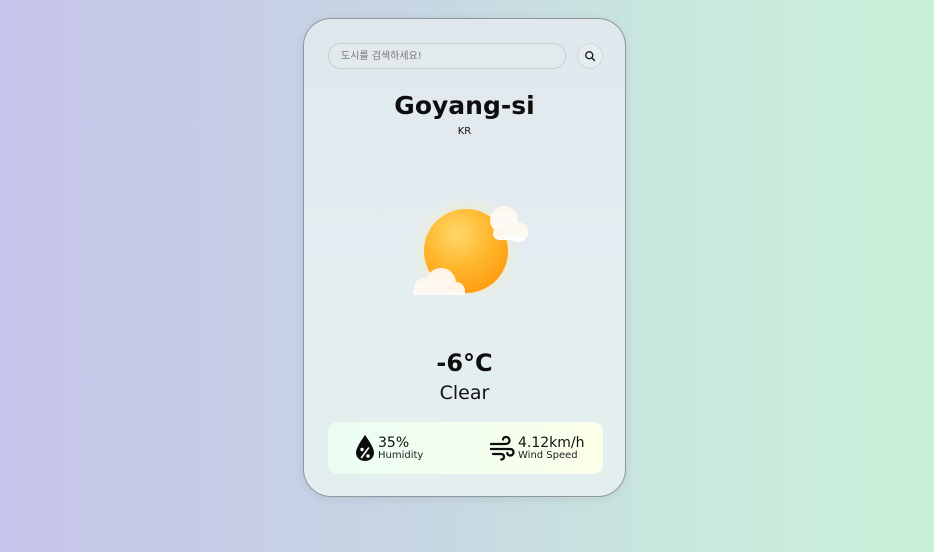  I want to click on wind-speed-value: 4.12km/h, so click(551, 442).